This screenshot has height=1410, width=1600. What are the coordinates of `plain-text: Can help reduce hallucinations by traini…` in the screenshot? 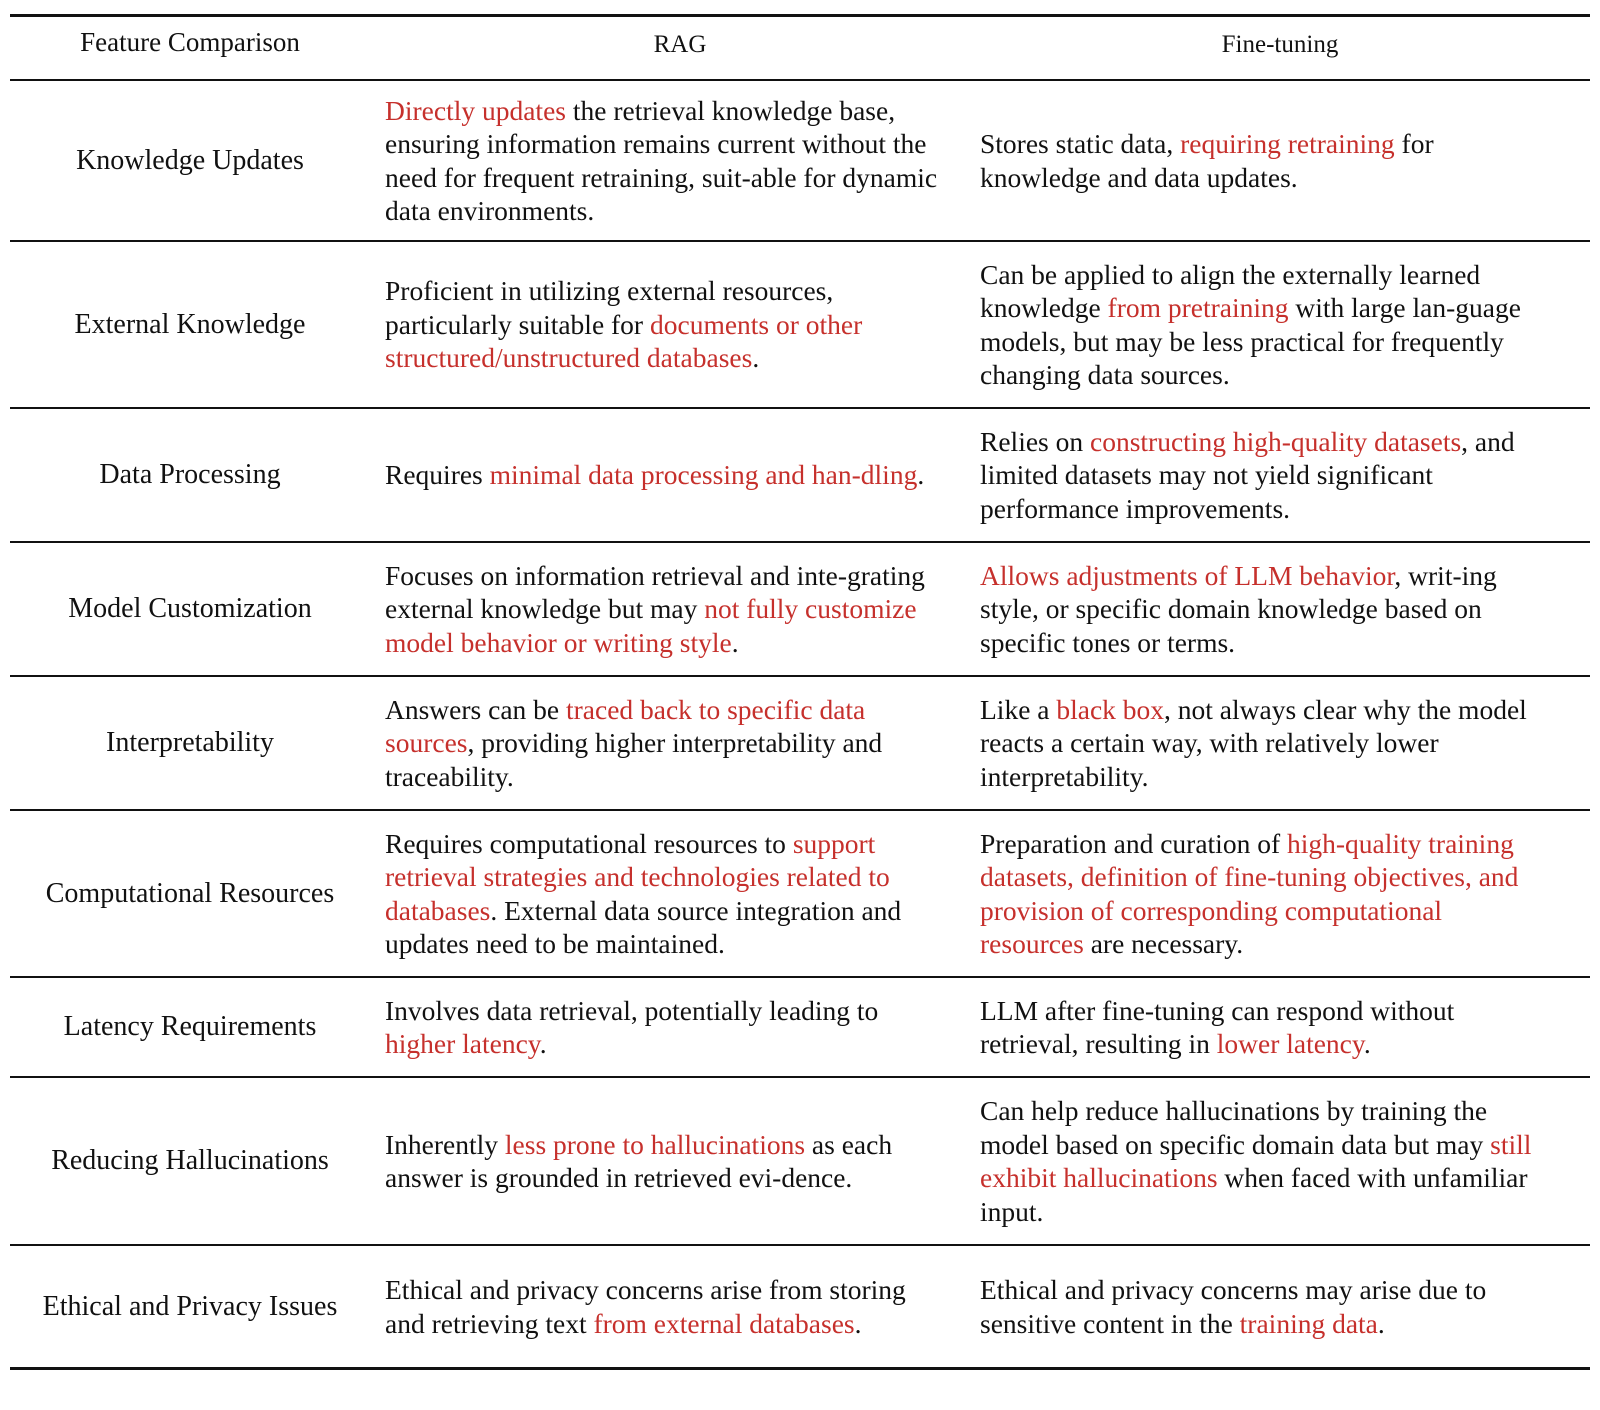 It's located at (1235, 1127).